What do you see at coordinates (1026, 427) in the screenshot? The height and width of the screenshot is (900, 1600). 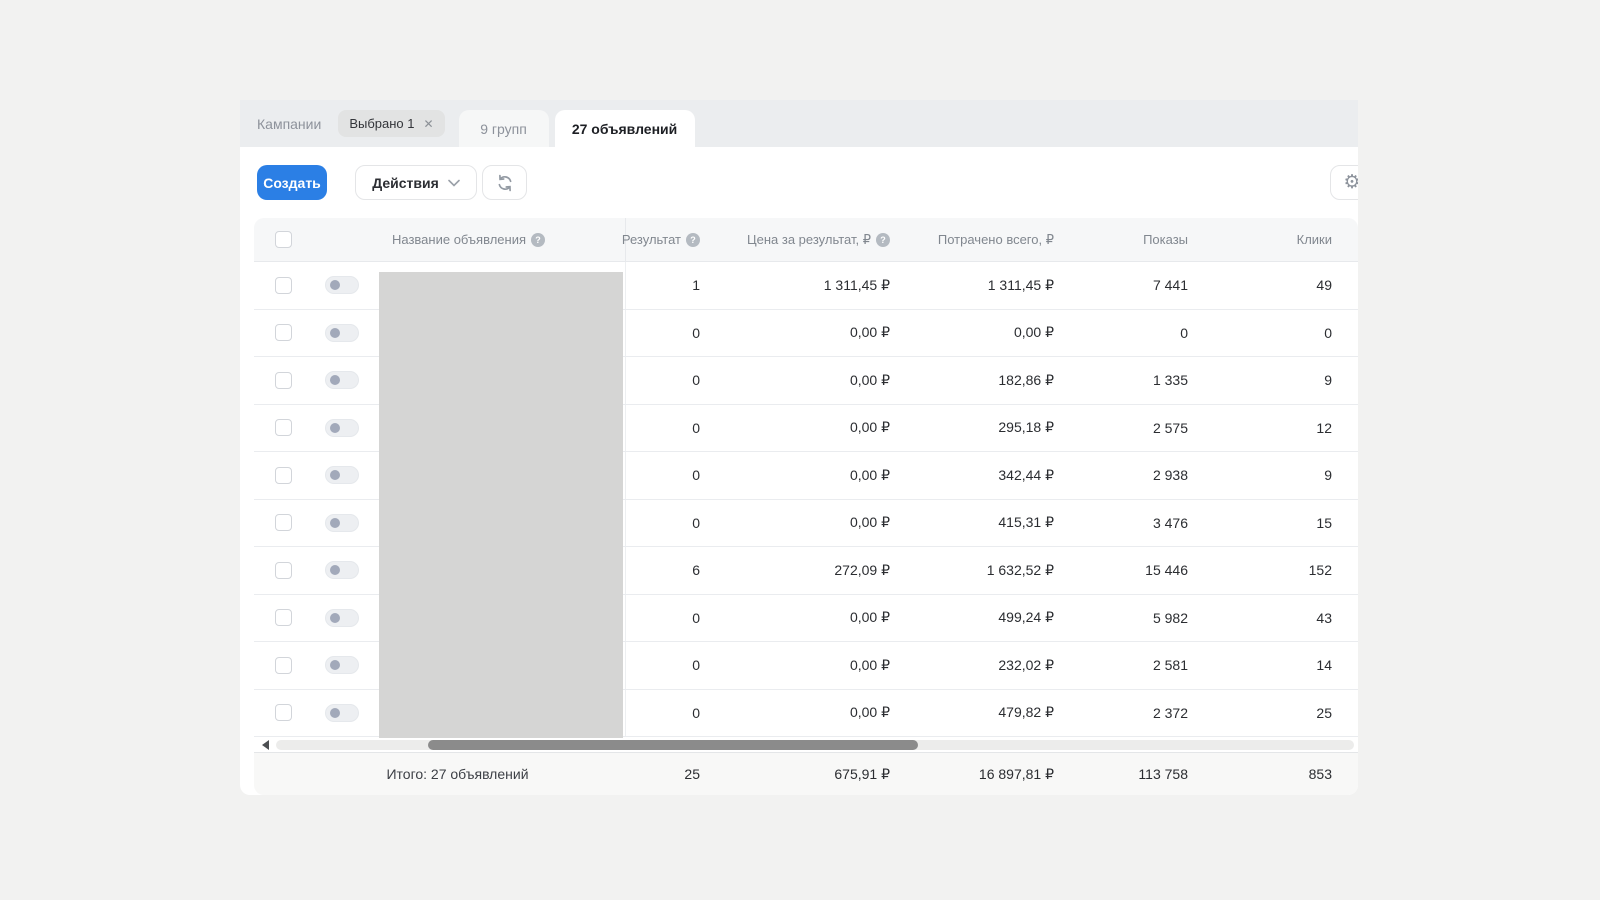 I see `cell-spent-total: 295,18 ₽` at bounding box center [1026, 427].